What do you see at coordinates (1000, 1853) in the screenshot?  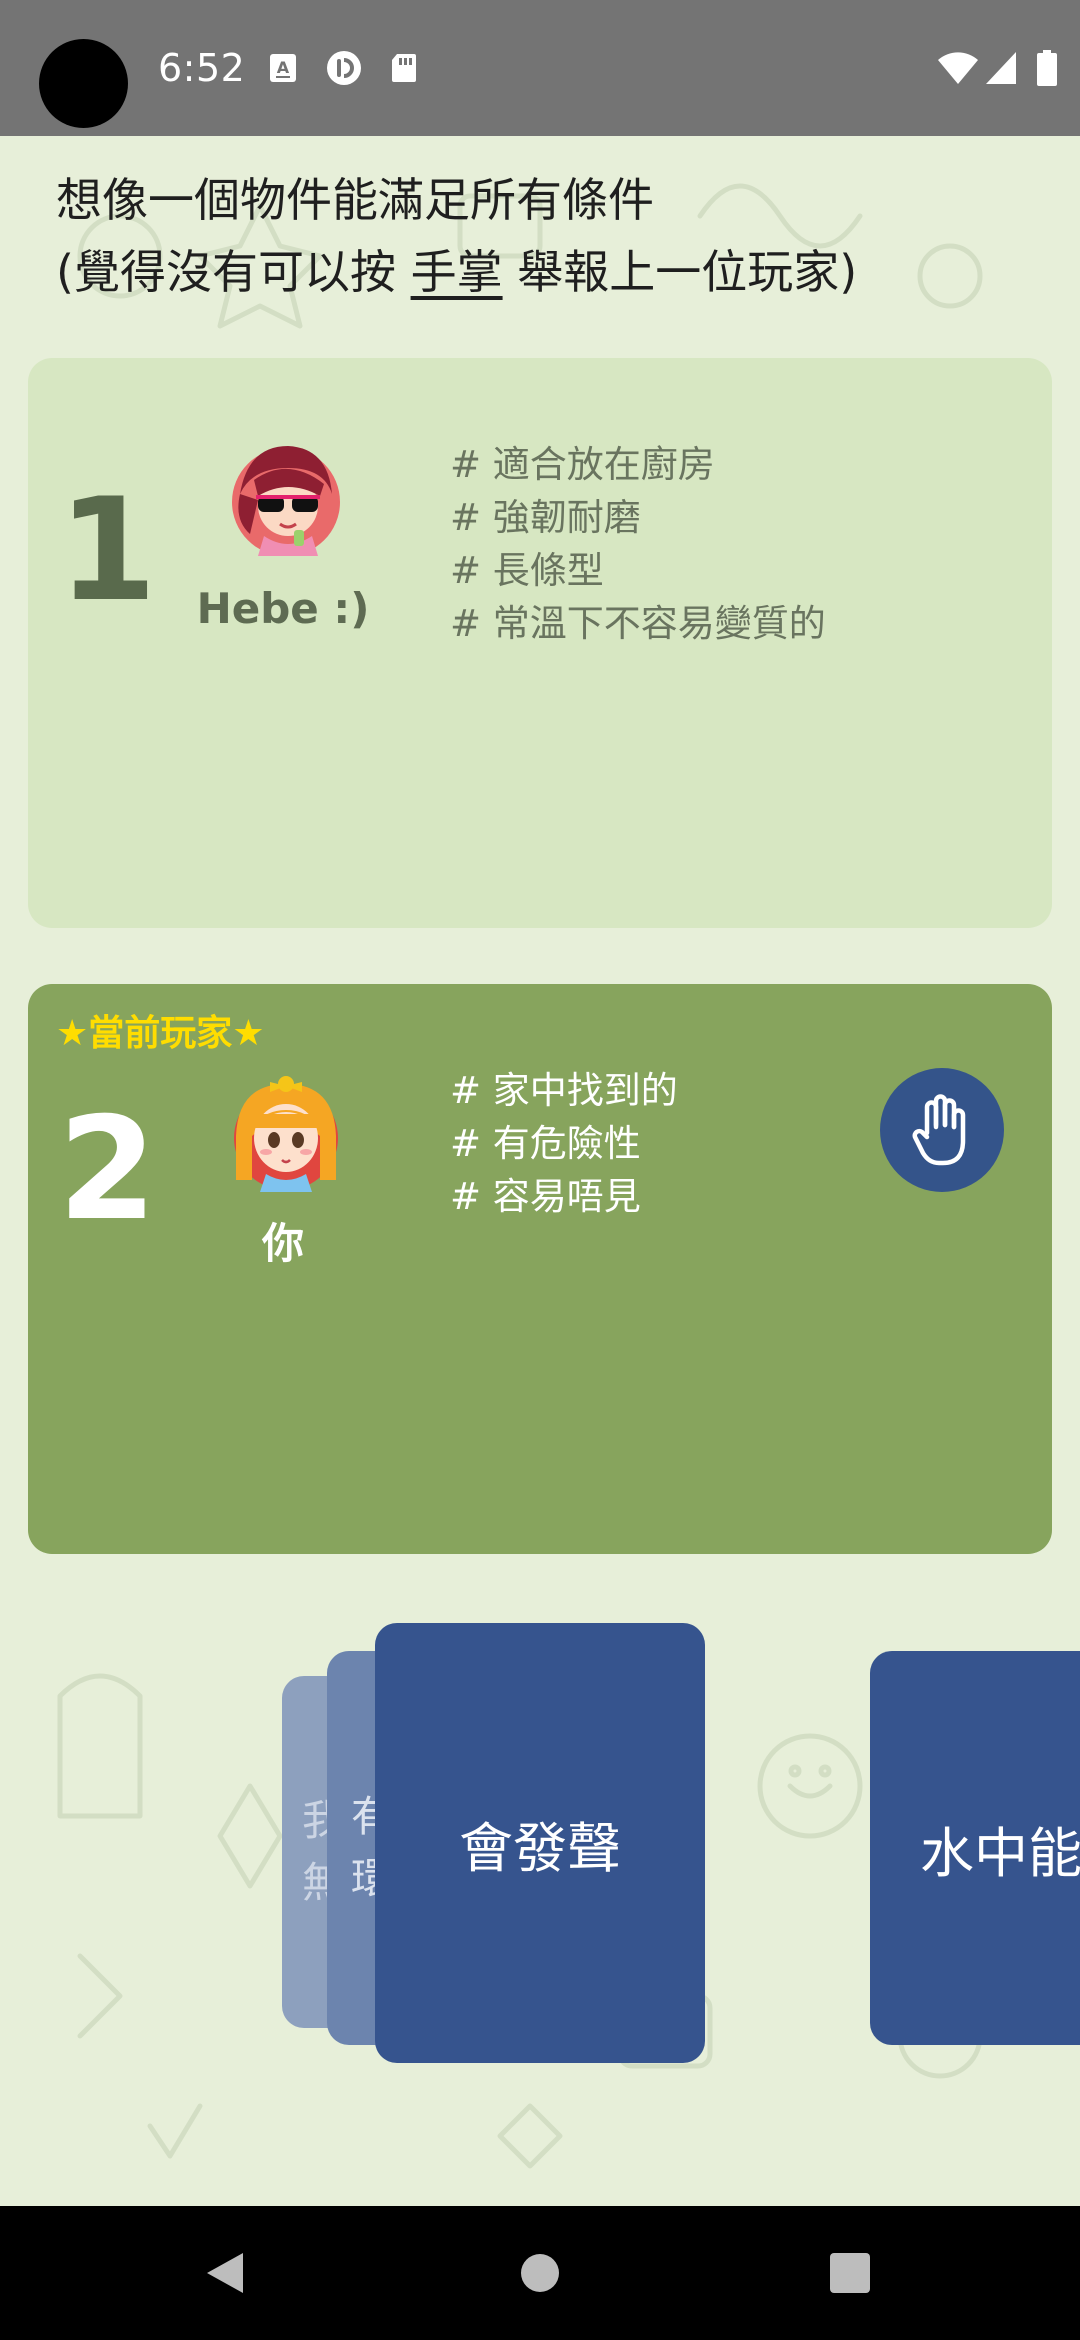 I see `word-card-next-label: 水中能用` at bounding box center [1000, 1853].